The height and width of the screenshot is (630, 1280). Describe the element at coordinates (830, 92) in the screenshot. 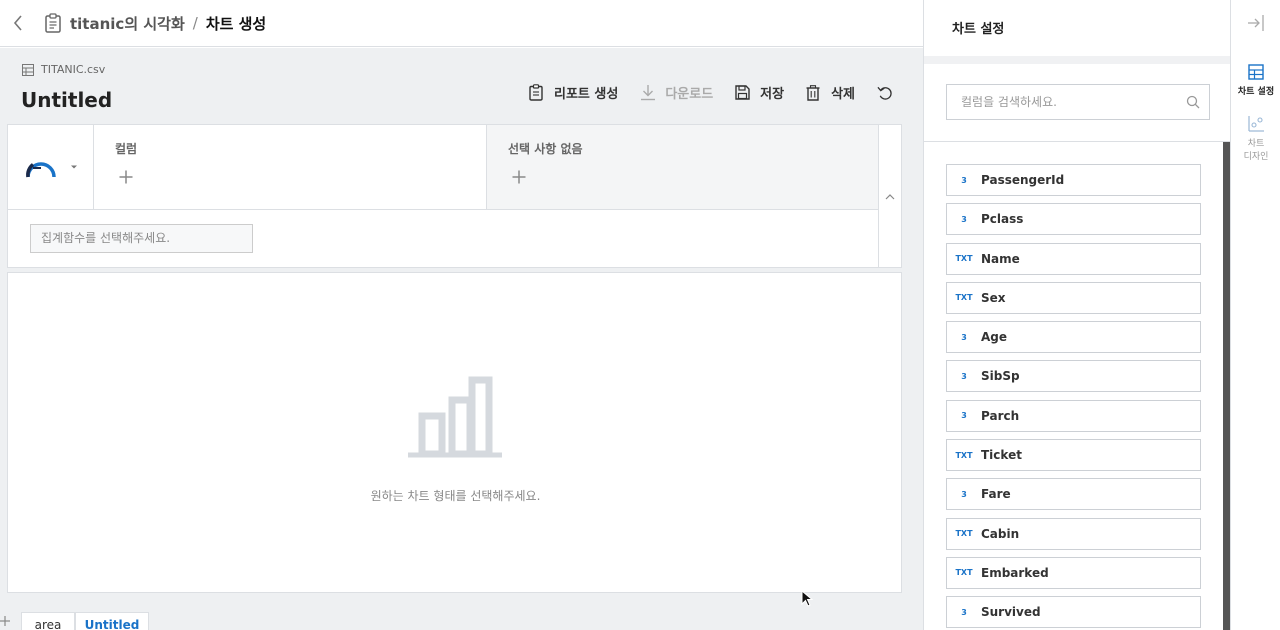

I see `delete-button: 삭제` at that location.